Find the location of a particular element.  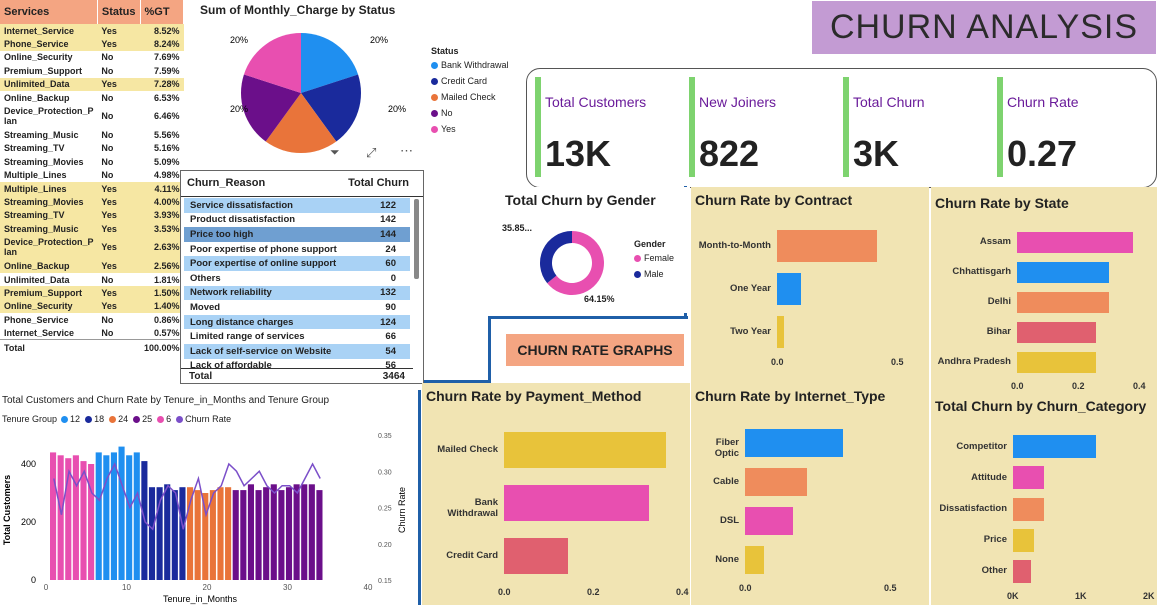

legend-item: Male is located at coordinates (654, 274).